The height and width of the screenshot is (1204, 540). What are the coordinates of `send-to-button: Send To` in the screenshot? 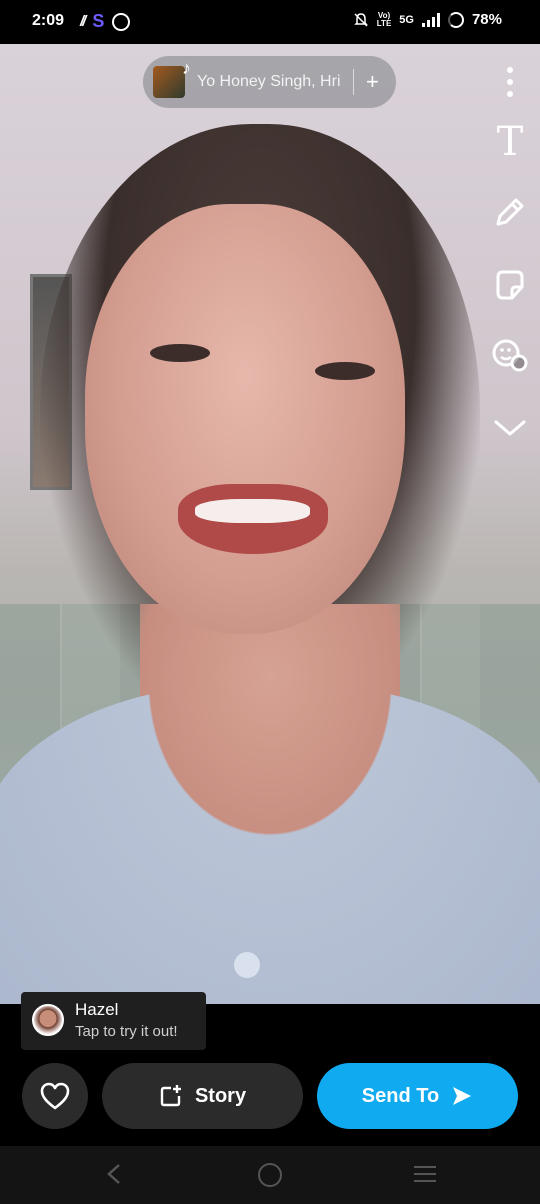 It's located at (417, 1096).